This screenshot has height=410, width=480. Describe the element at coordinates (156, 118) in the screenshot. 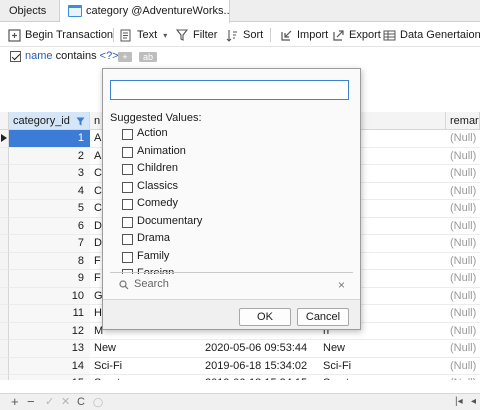

I see `suggested-values-title: Suggested Values:` at that location.